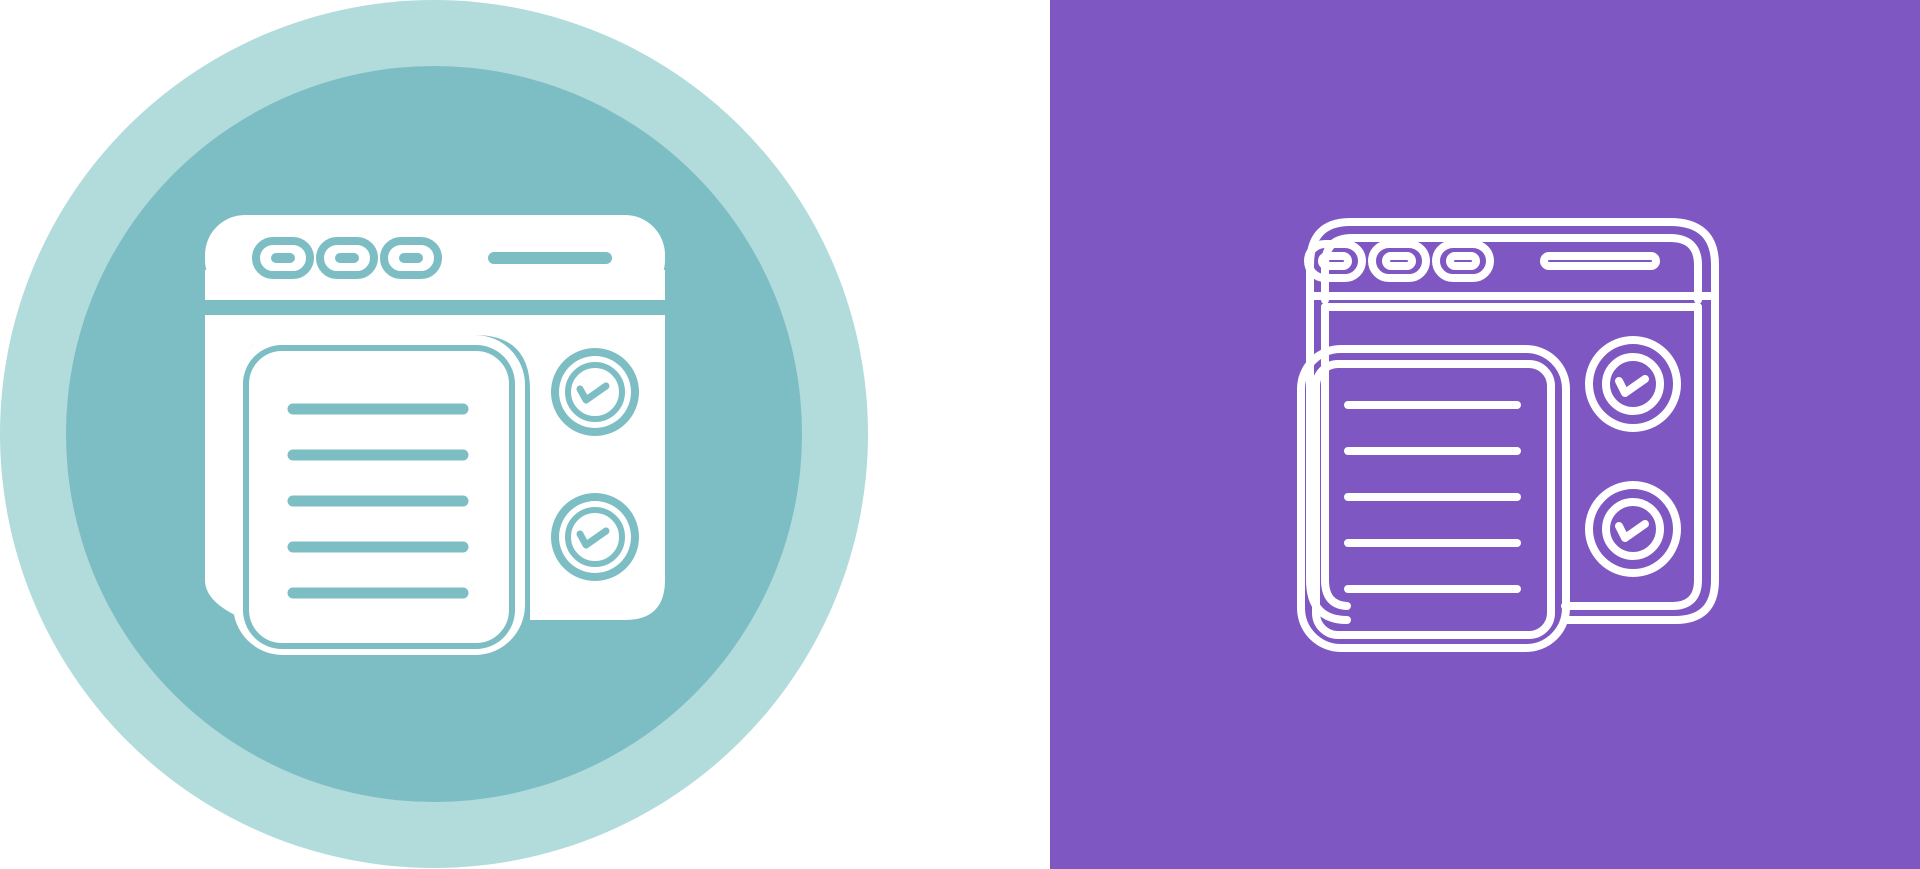 This screenshot has width=1920, height=869. Describe the element at coordinates (550, 258) in the screenshot. I see `address-bar` at that location.